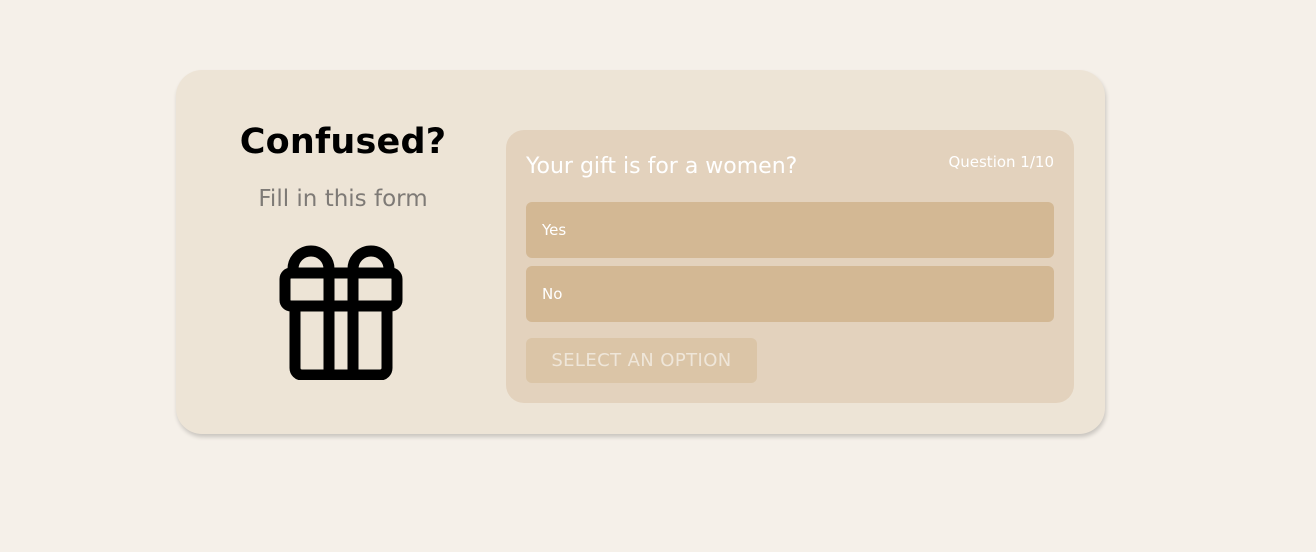 This screenshot has width=1316, height=552. What do you see at coordinates (790, 230) in the screenshot?
I see `option-yes-button: Yes` at bounding box center [790, 230].